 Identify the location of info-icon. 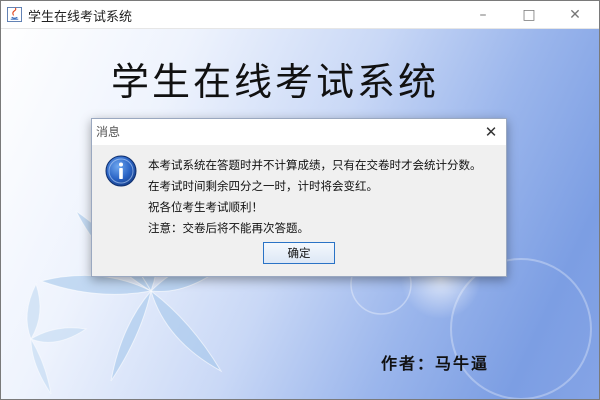
(121, 171).